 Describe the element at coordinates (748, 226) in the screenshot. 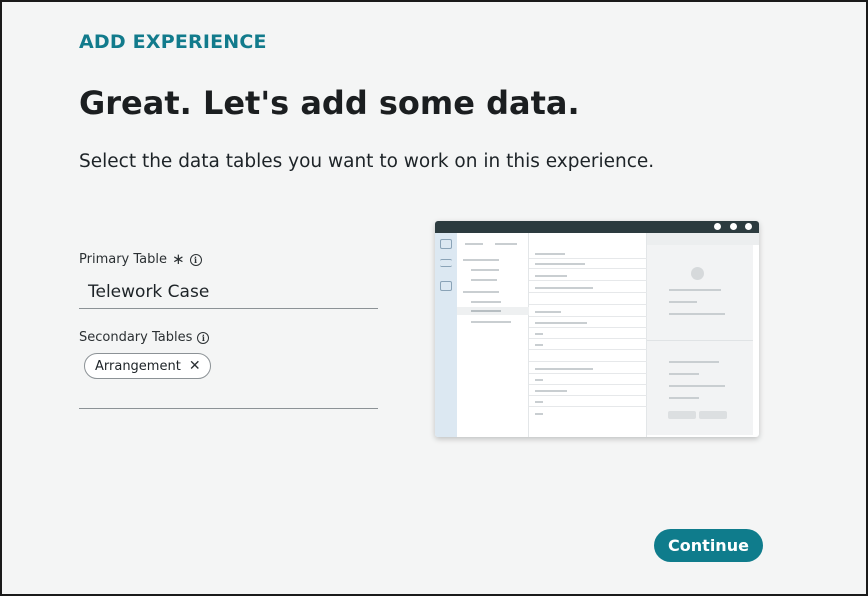

I see `user-icon` at that location.